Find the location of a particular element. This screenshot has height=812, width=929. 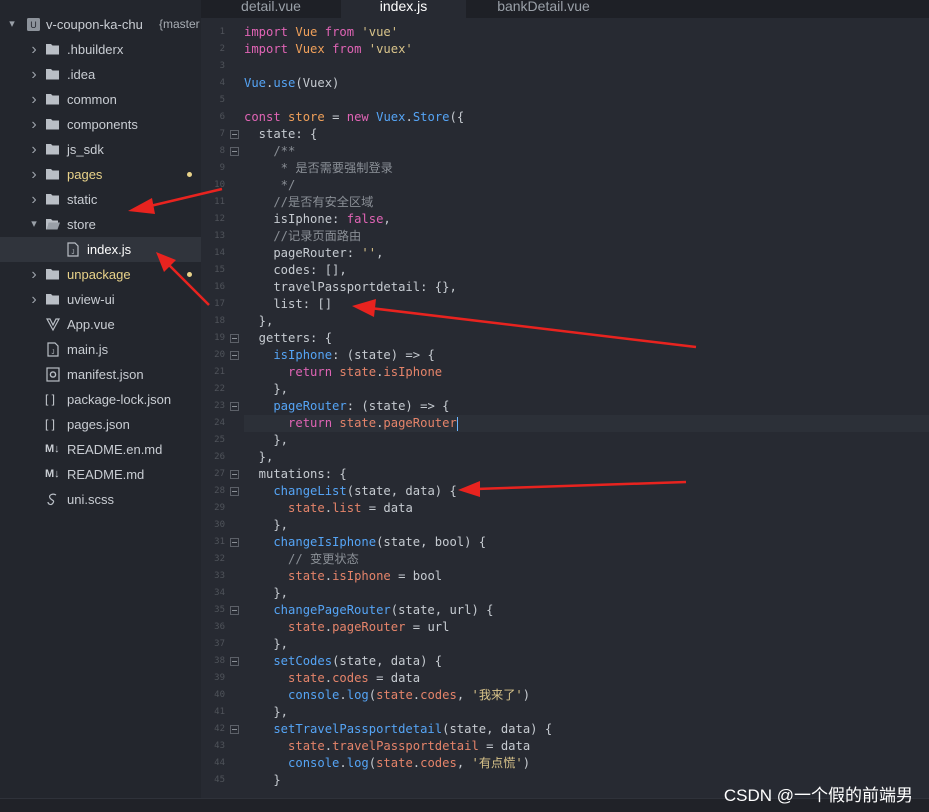

code-line: import Vue from 'vue' is located at coordinates (321, 32).